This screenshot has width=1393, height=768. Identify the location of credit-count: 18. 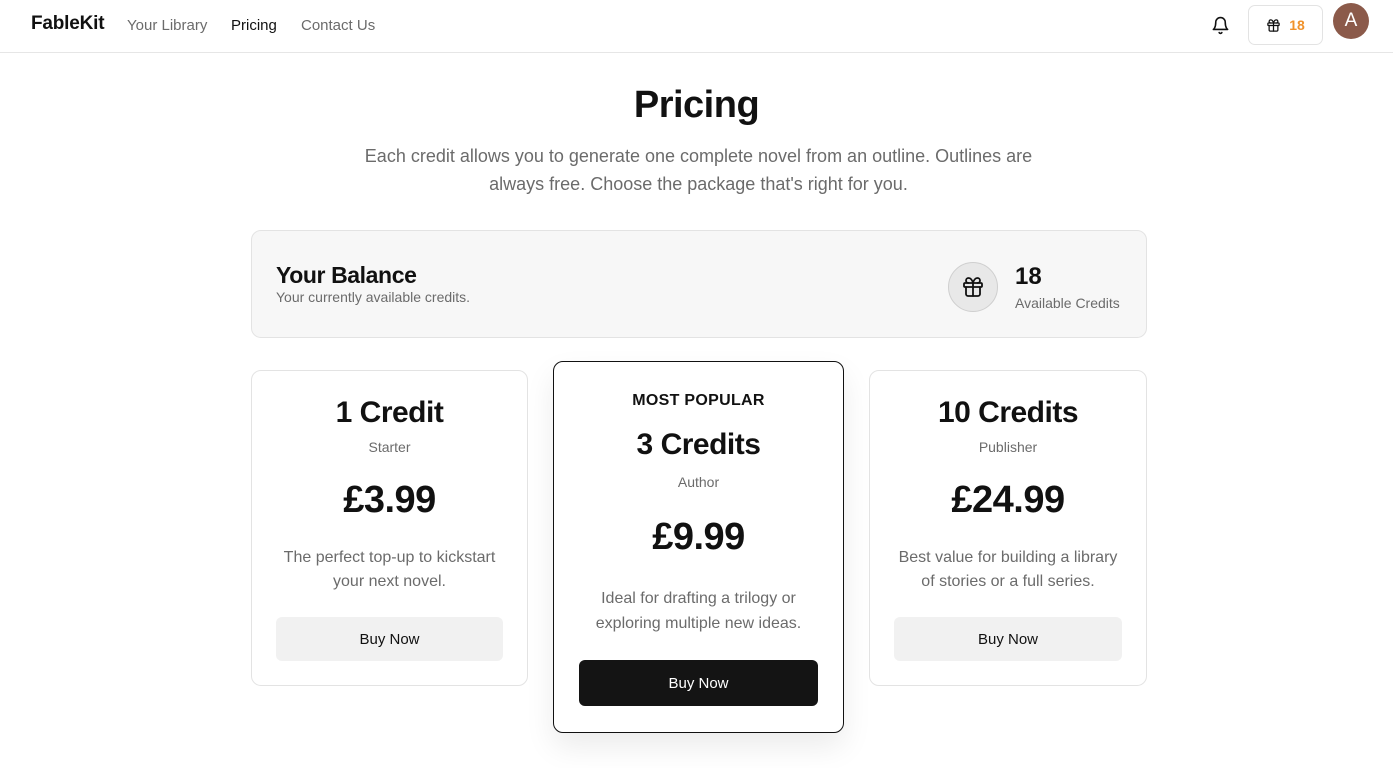
(1297, 25).